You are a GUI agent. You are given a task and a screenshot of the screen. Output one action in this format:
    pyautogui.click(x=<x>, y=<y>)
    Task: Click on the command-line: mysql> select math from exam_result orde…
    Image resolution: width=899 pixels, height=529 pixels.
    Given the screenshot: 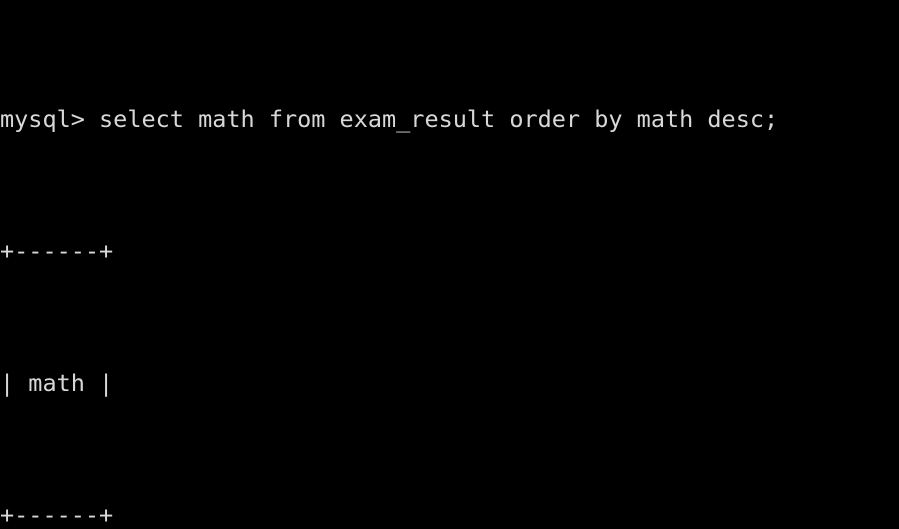 What is the action you would take?
    pyautogui.click(x=389, y=119)
    